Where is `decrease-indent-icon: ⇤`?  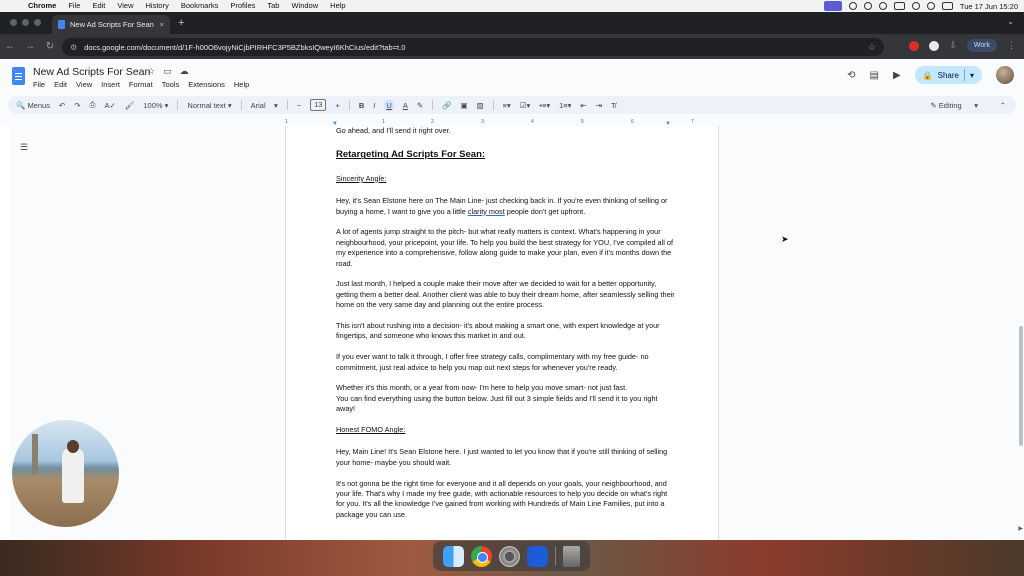 decrease-indent-icon: ⇤ is located at coordinates (583, 105).